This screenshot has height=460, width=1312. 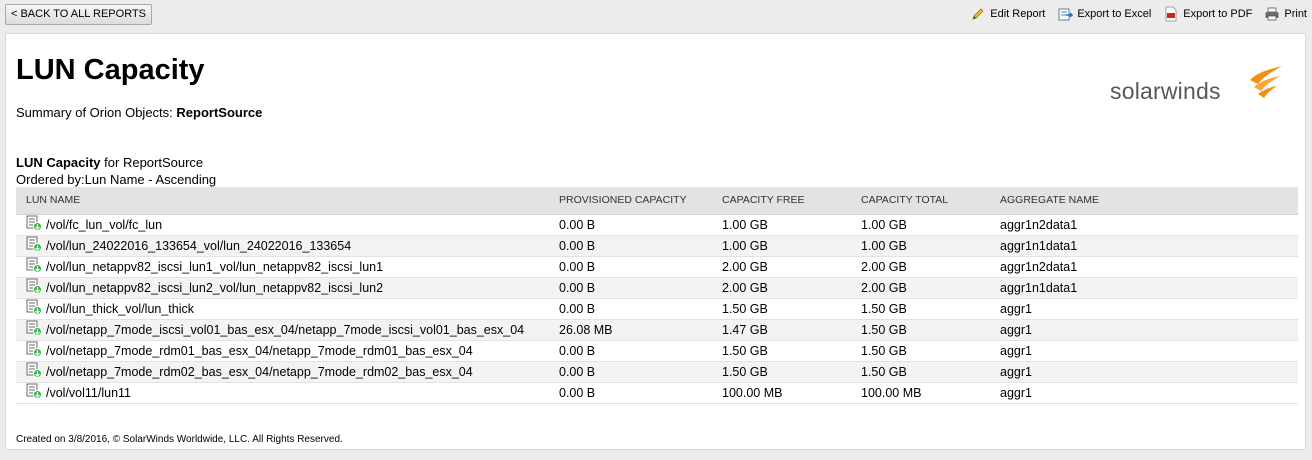 What do you see at coordinates (1165, 91) in the screenshot?
I see `logo-wordmark: solarwinds` at bounding box center [1165, 91].